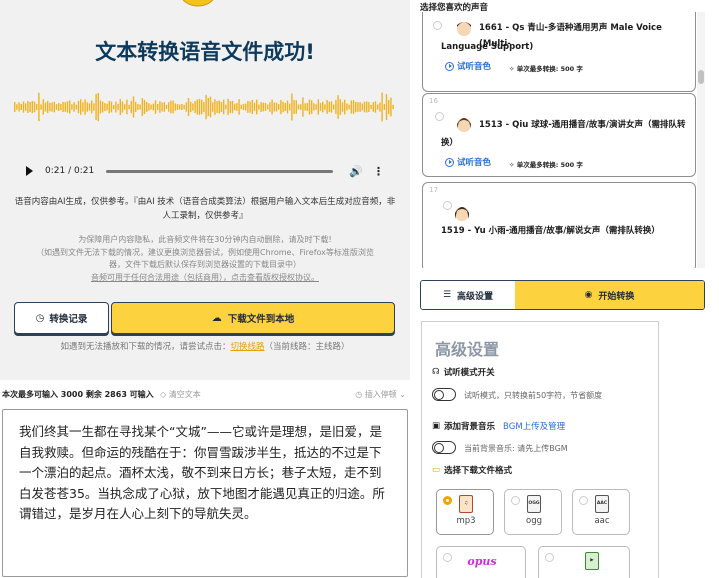 This screenshot has height=578, width=719. What do you see at coordinates (478, 471) in the screenshot?
I see `format-title: 选择下载文件格式` at bounding box center [478, 471].